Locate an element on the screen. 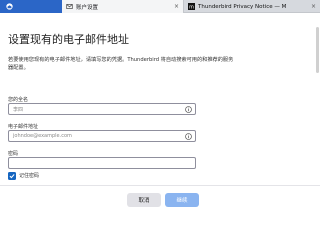  tab-label: Thunderbird Privacy Notice — M is located at coordinates (242, 6).